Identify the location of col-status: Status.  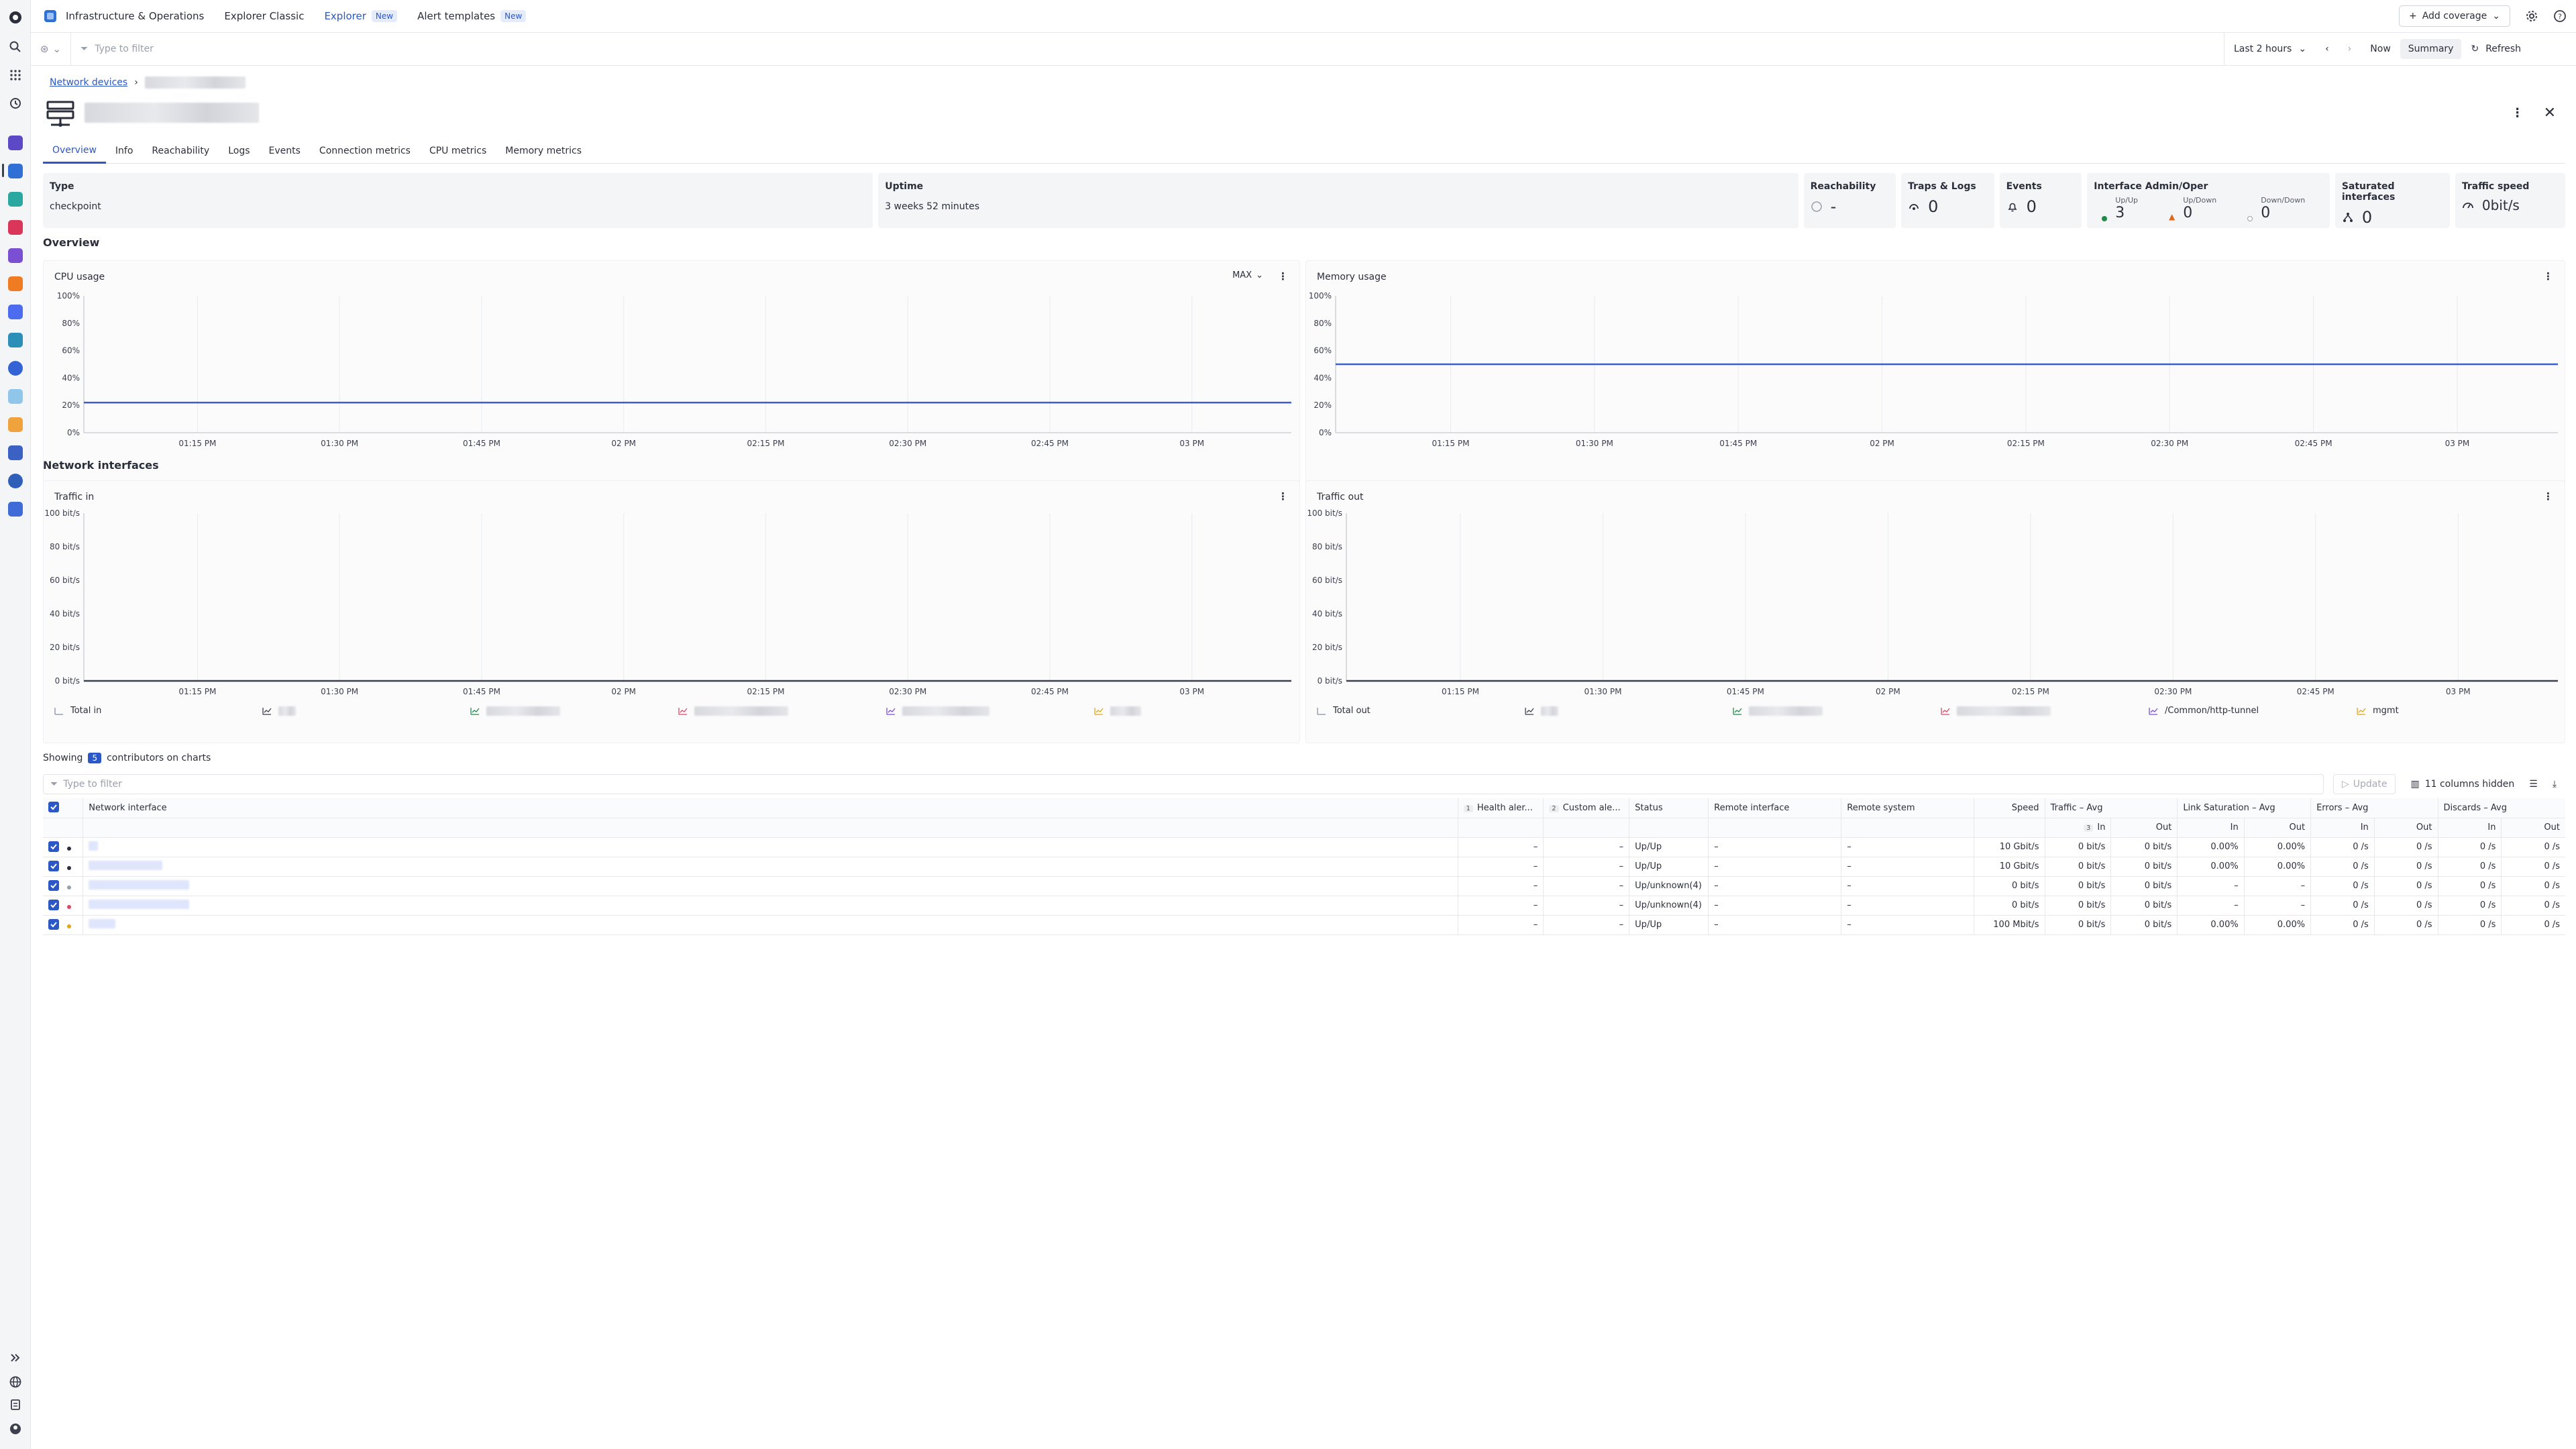
(1669, 808).